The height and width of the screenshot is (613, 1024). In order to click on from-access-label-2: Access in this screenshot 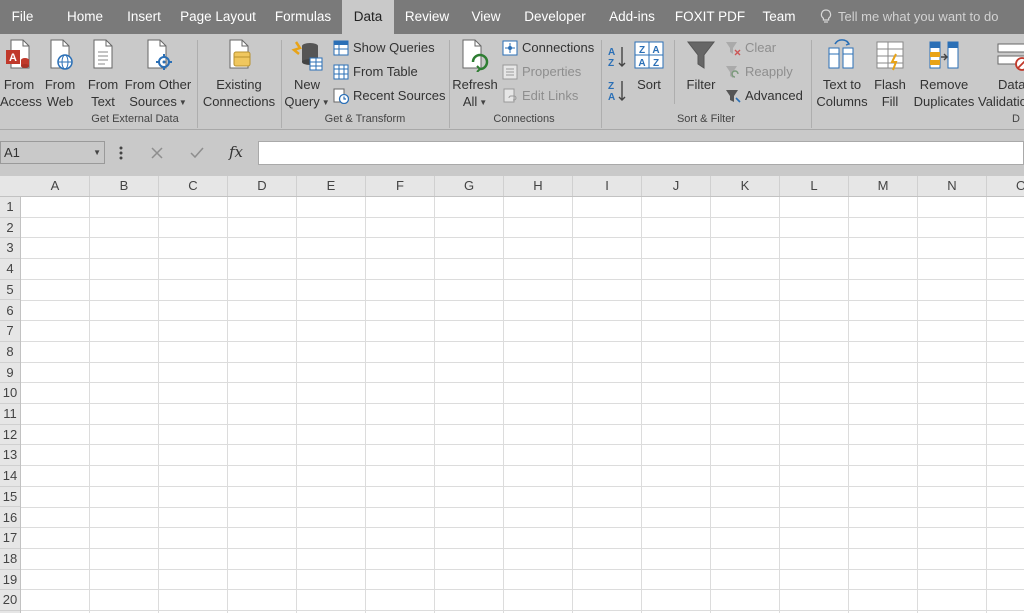, I will do `click(21, 101)`.